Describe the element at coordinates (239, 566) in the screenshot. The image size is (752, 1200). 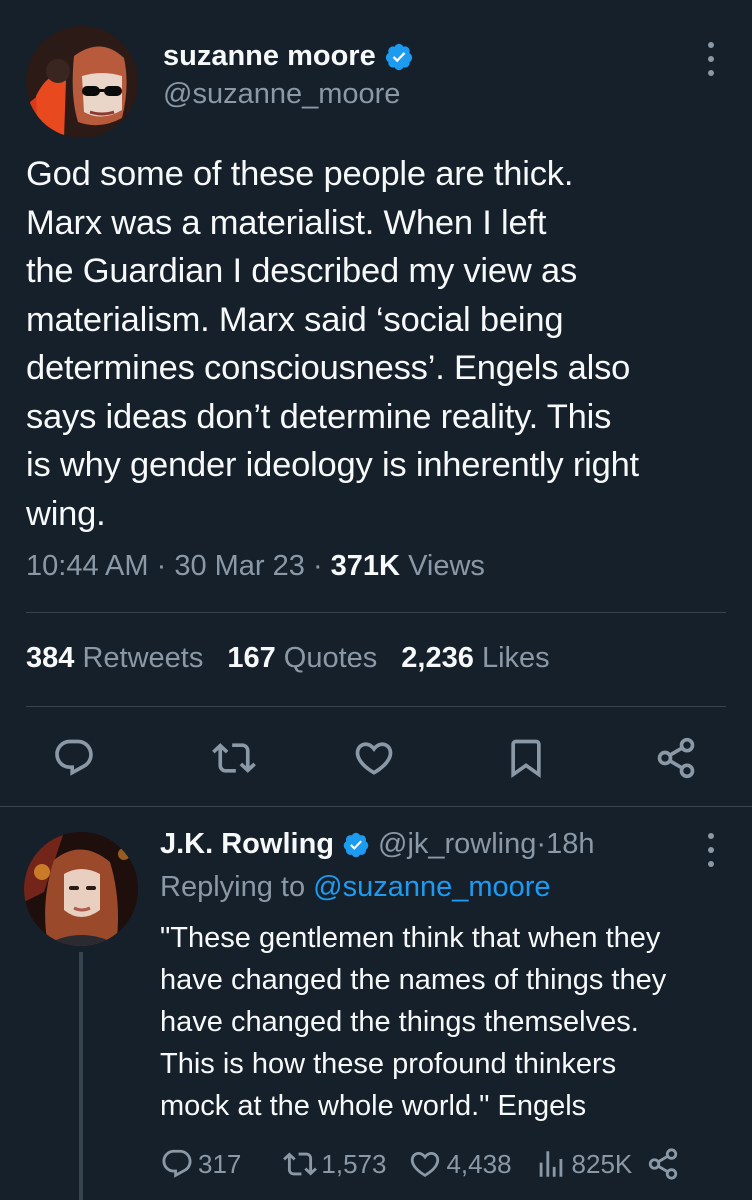
I see `tweet-date: 30 Mar 23` at that location.